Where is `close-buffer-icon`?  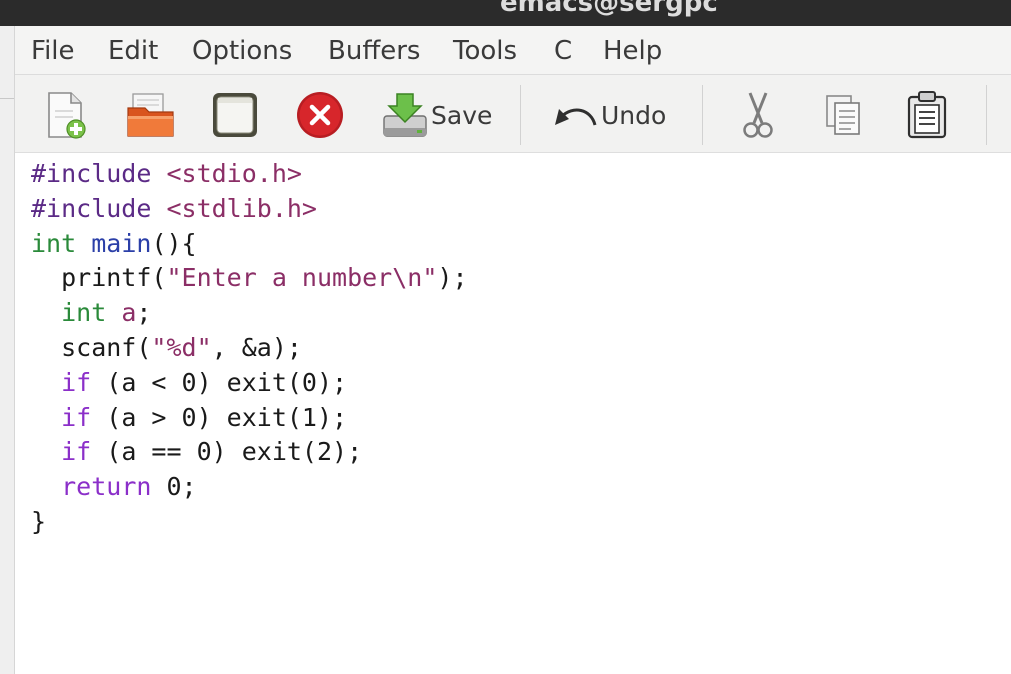
close-buffer-icon is located at coordinates (320, 115).